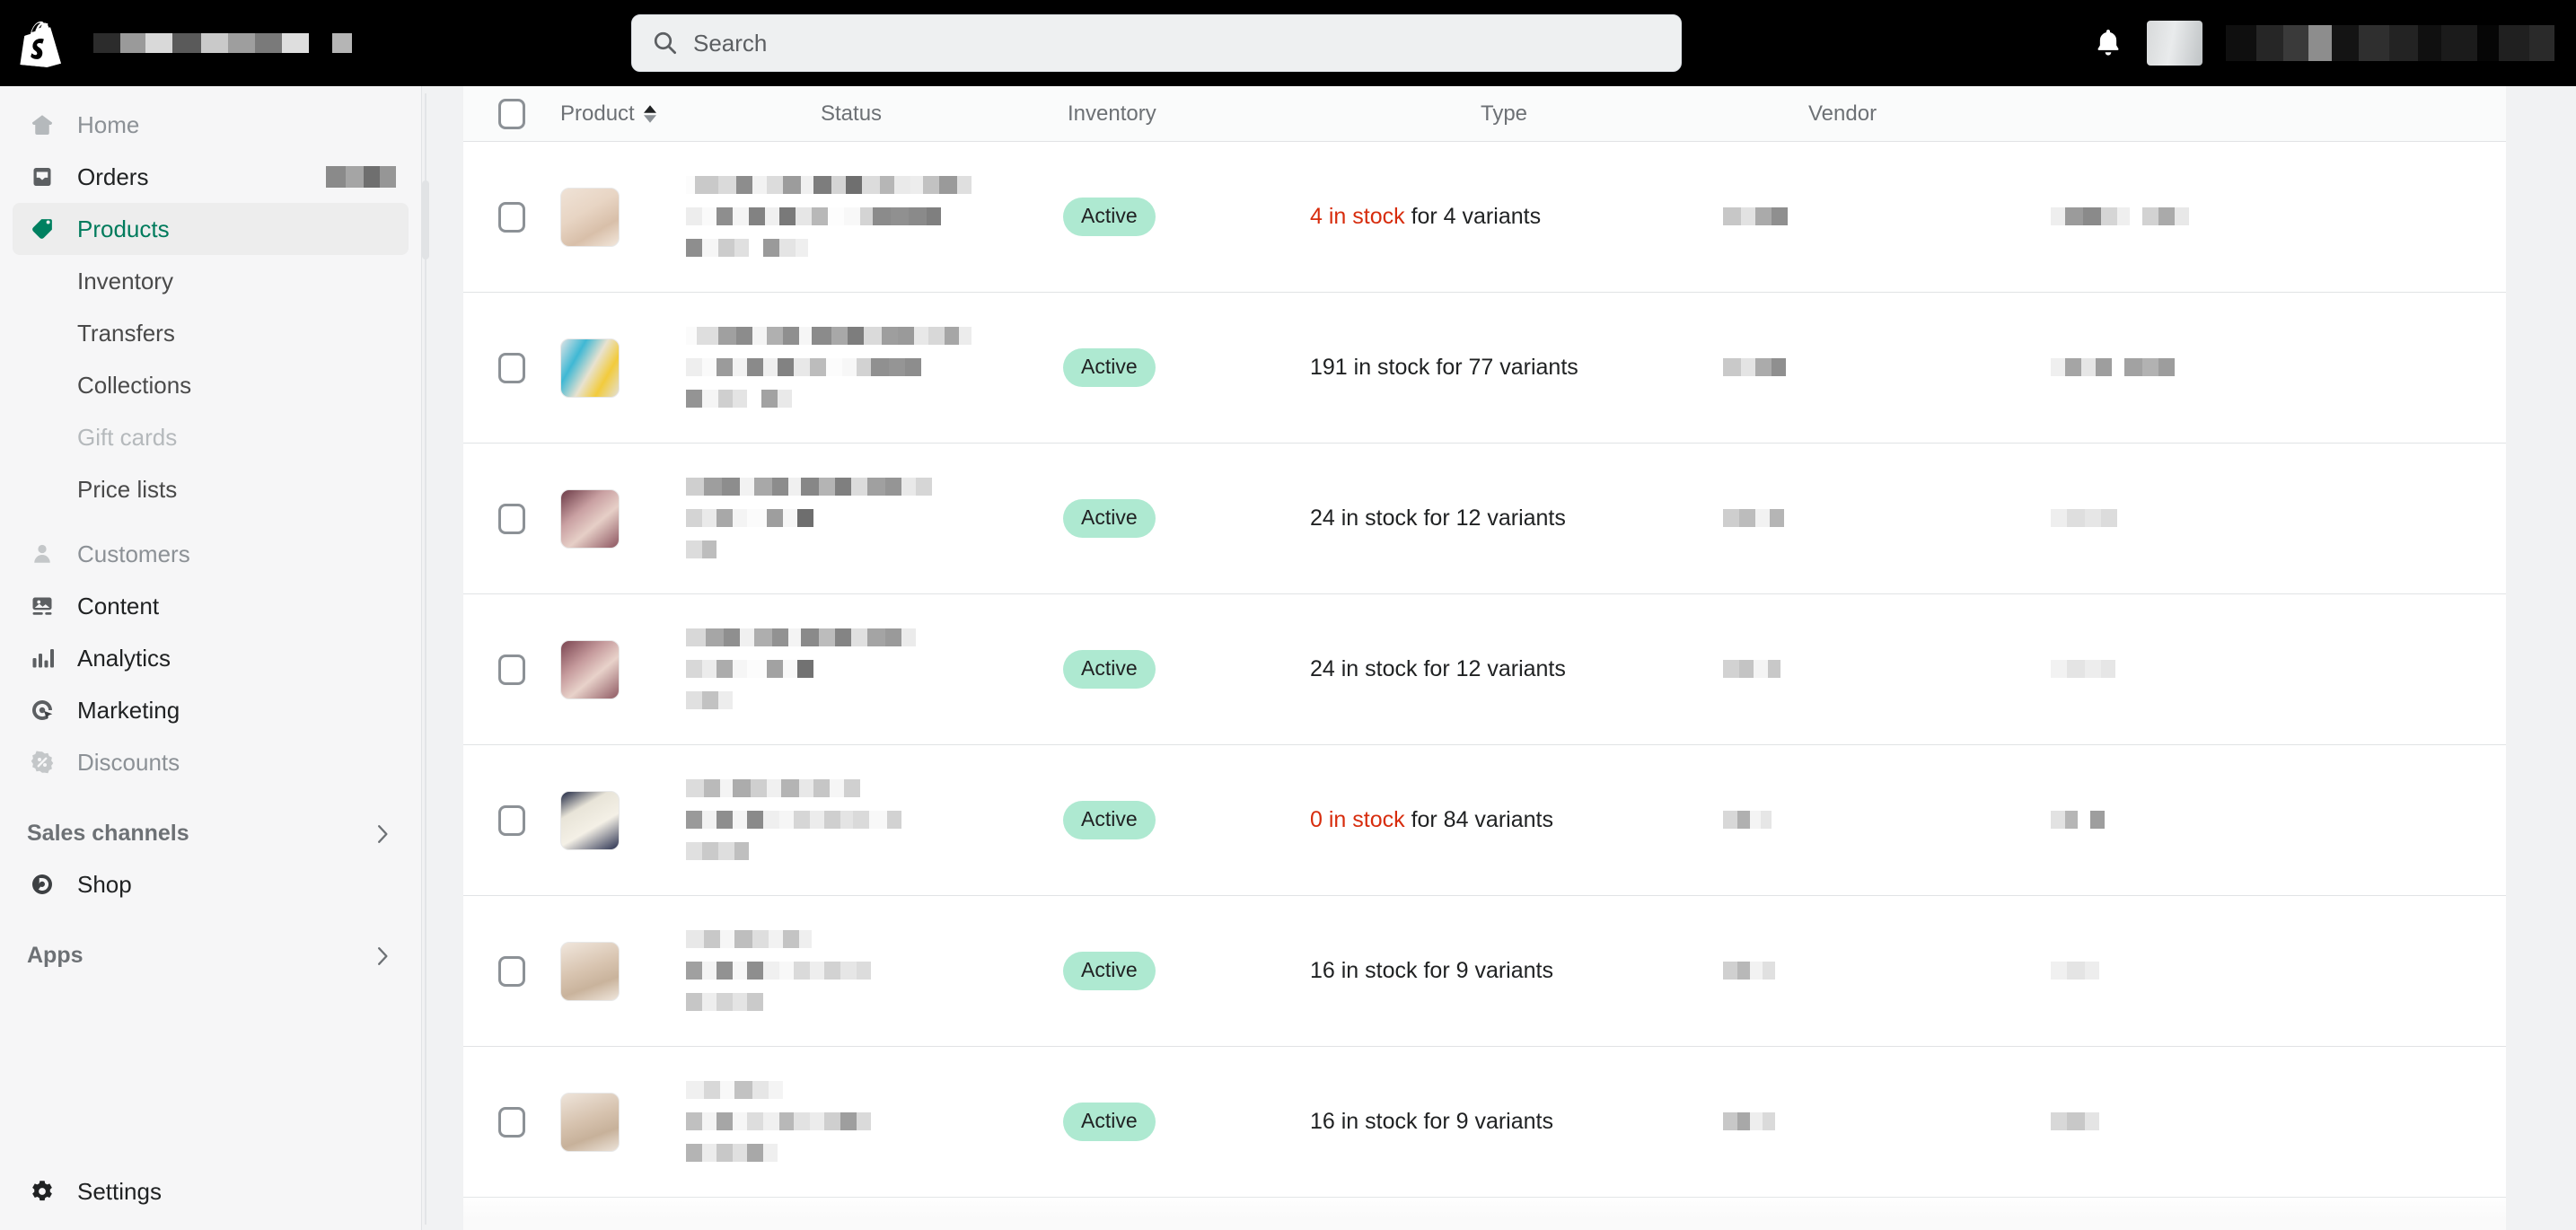  What do you see at coordinates (40, 43) in the screenshot?
I see `shopify-bag-logo` at bounding box center [40, 43].